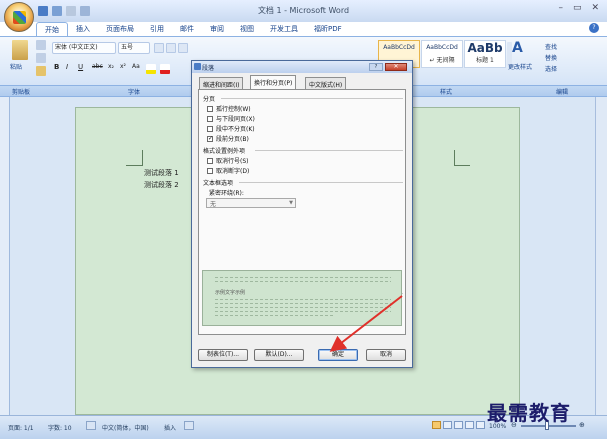 This screenshot has height=439, width=607. I want to click on proofing-icon, so click(91, 425).